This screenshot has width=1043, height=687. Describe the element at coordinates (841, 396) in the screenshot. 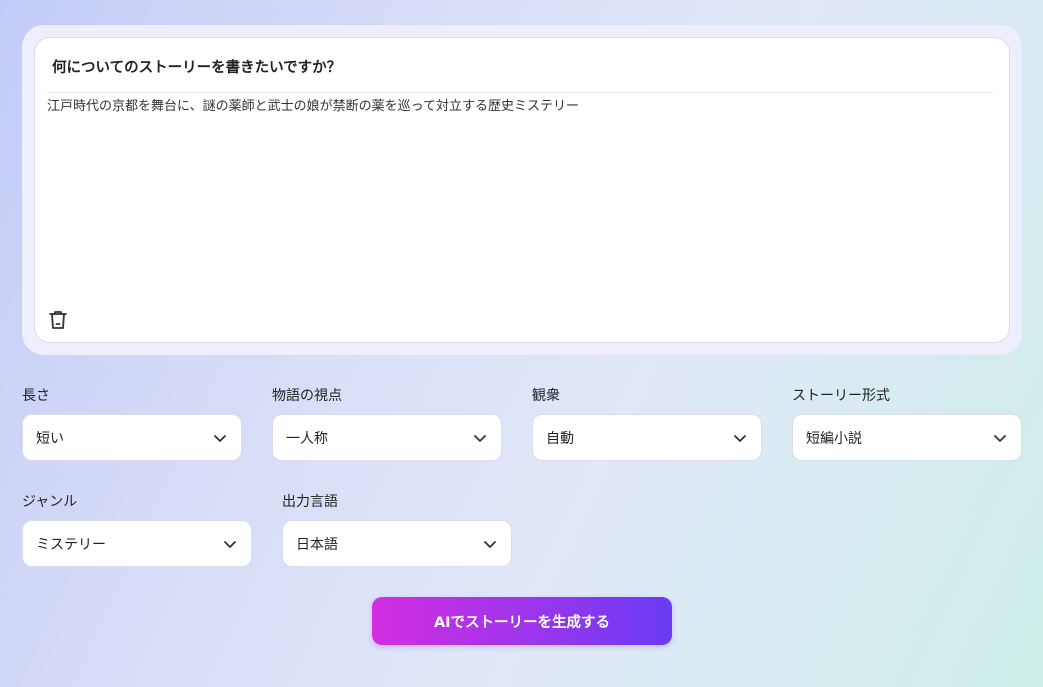

I see `format-label: ストーリー形式` at that location.